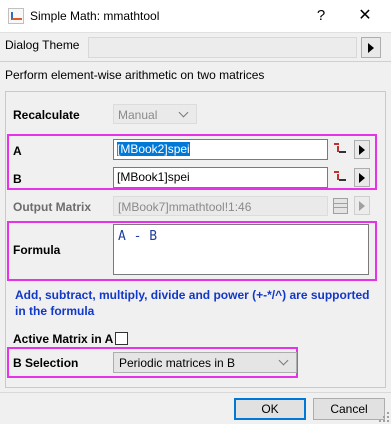 Image resolution: width=391 pixels, height=424 pixels. I want to click on matrix-b-menu-button, so click(362, 177).